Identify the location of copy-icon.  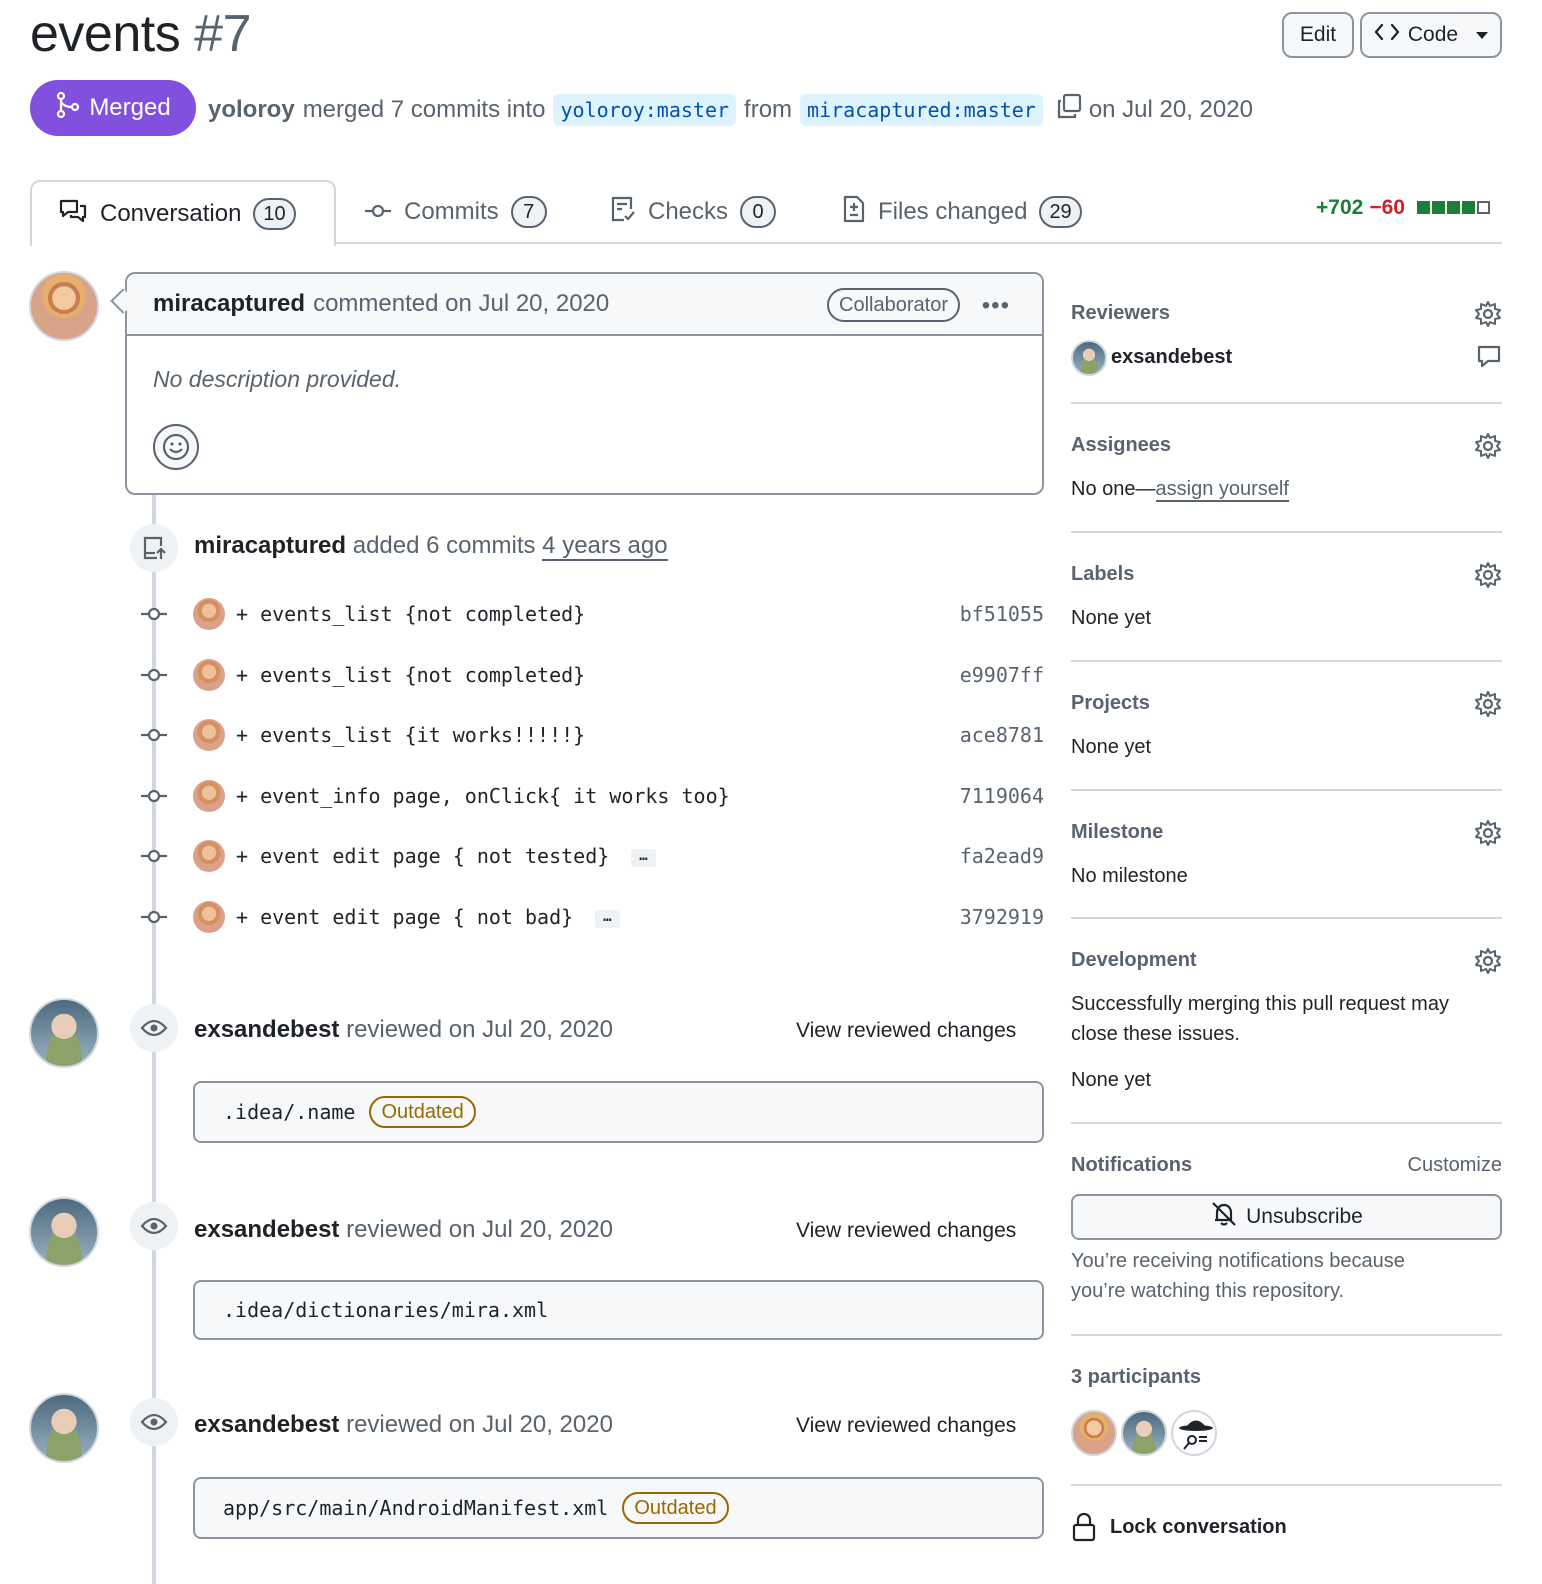
(1069, 109).